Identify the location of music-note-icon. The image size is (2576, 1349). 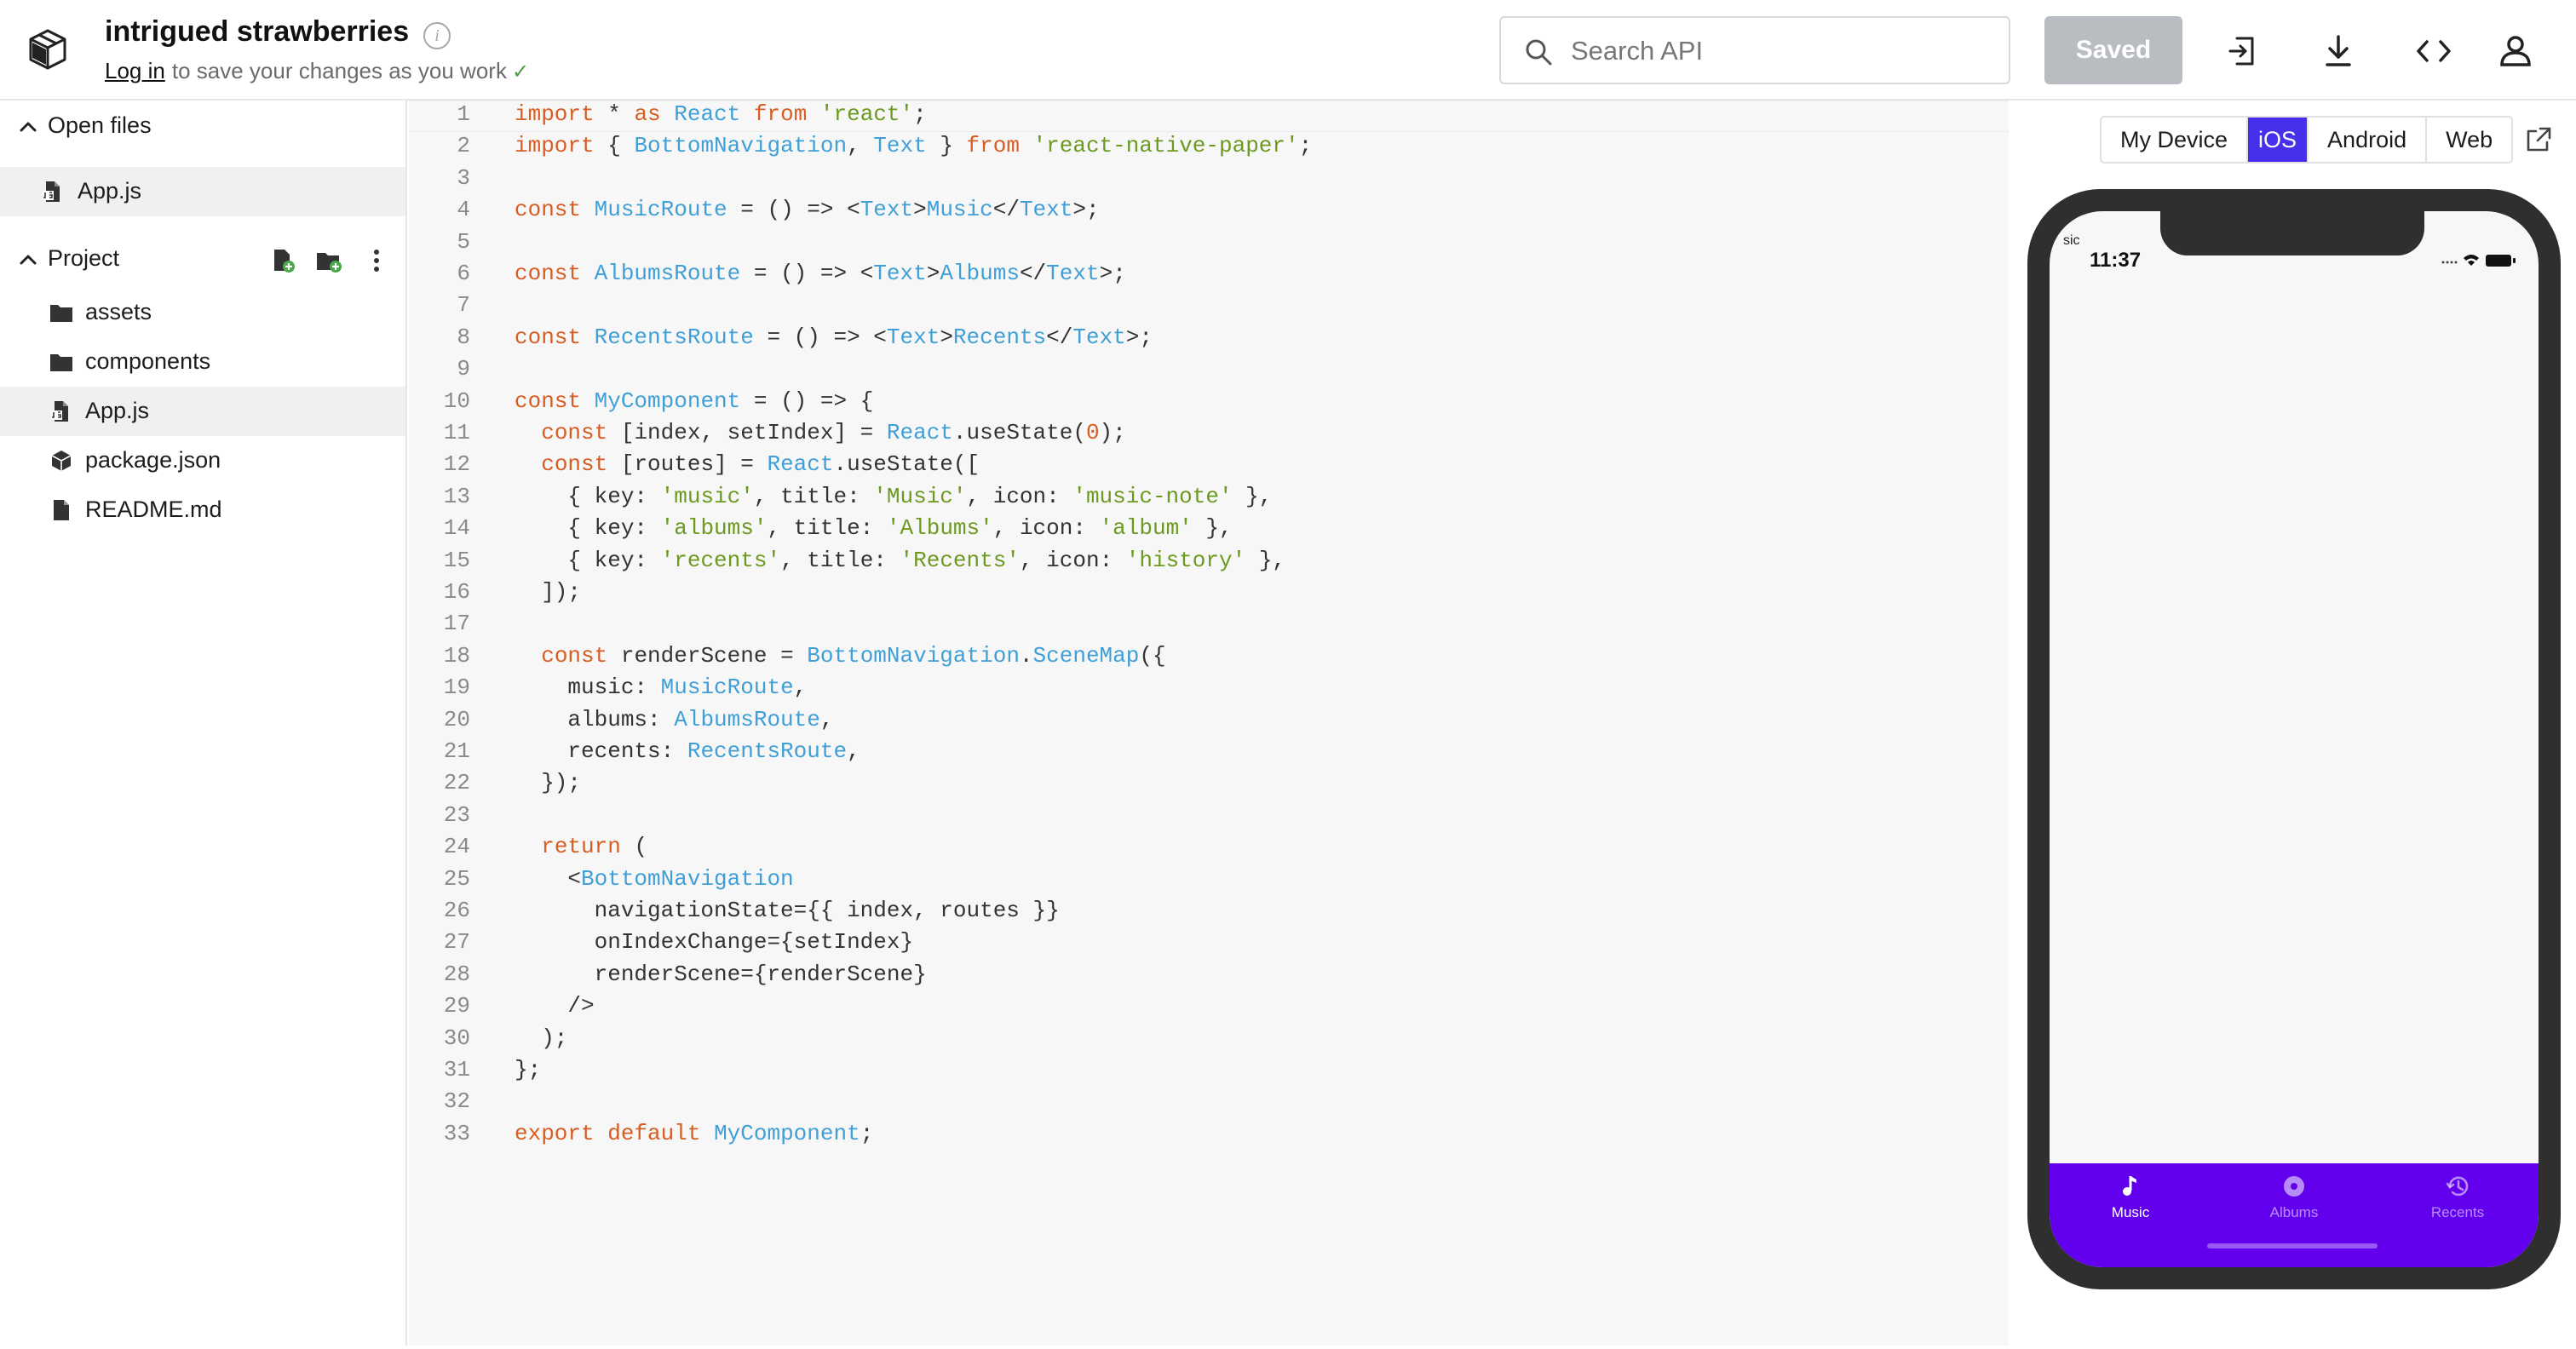
(2130, 1186).